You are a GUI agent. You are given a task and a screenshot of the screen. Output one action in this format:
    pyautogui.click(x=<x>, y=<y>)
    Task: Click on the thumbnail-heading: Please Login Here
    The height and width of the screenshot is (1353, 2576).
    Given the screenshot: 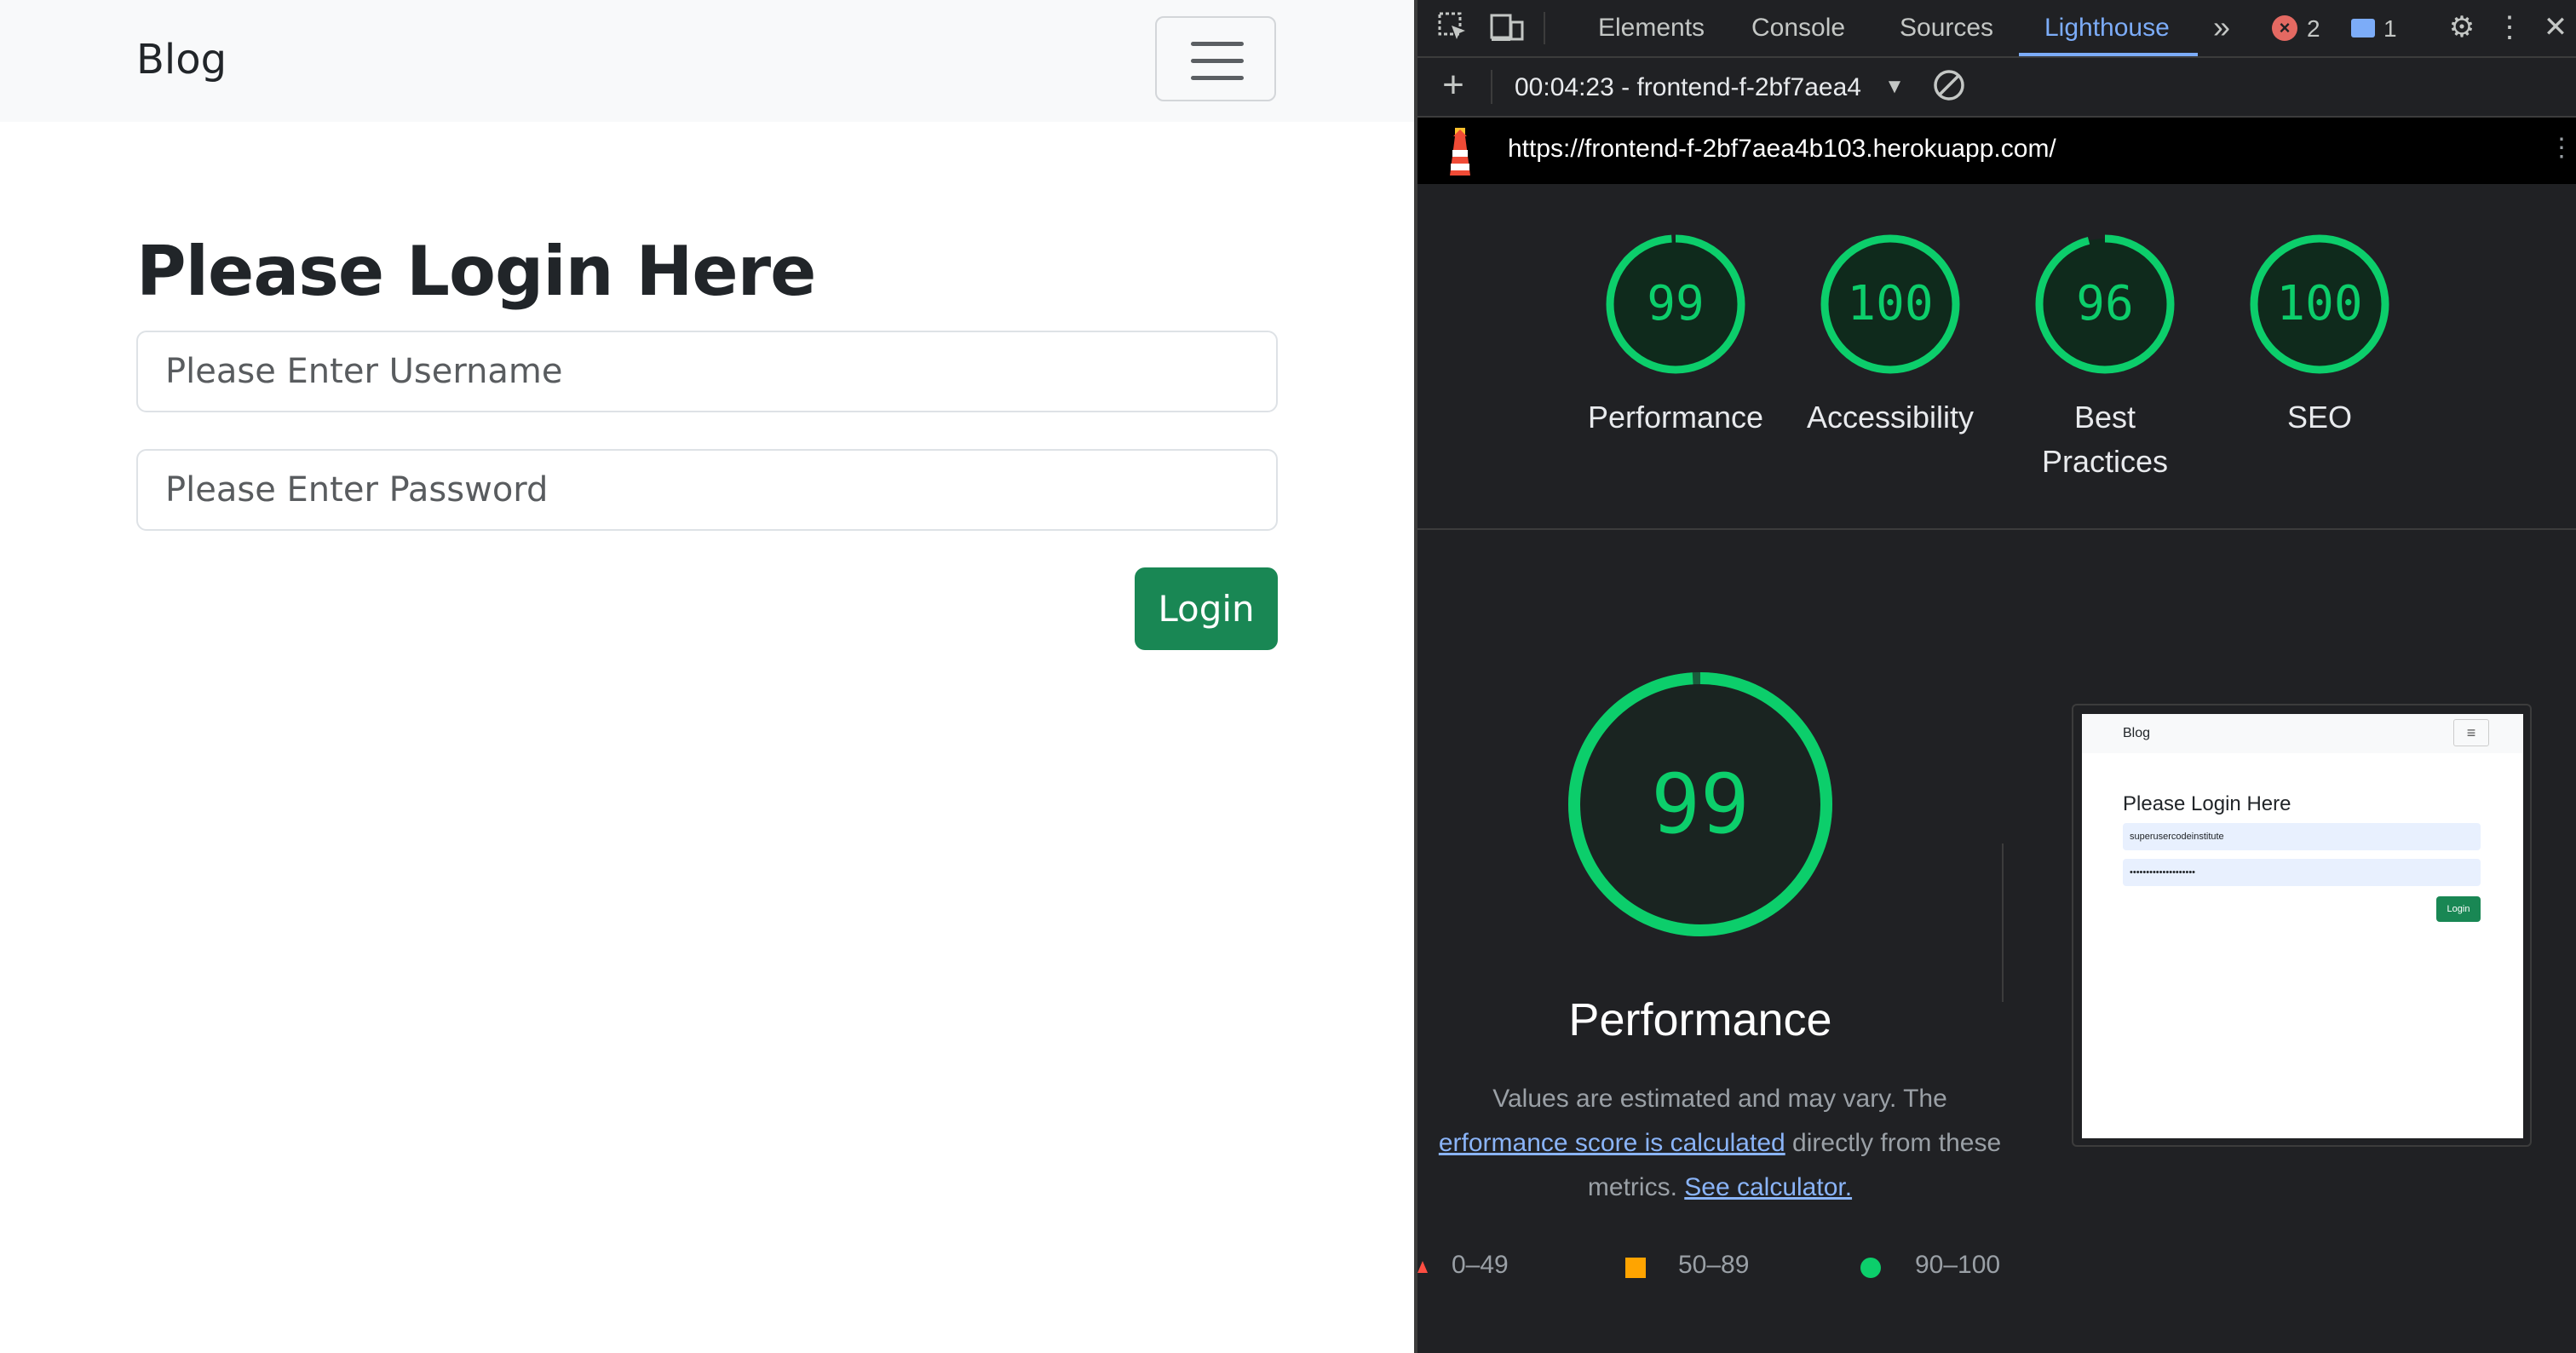 What is the action you would take?
    pyautogui.click(x=2207, y=803)
    